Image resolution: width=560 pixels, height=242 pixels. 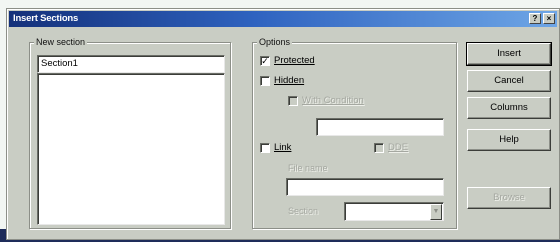 What do you see at coordinates (365, 187) in the screenshot?
I see `filename-input` at bounding box center [365, 187].